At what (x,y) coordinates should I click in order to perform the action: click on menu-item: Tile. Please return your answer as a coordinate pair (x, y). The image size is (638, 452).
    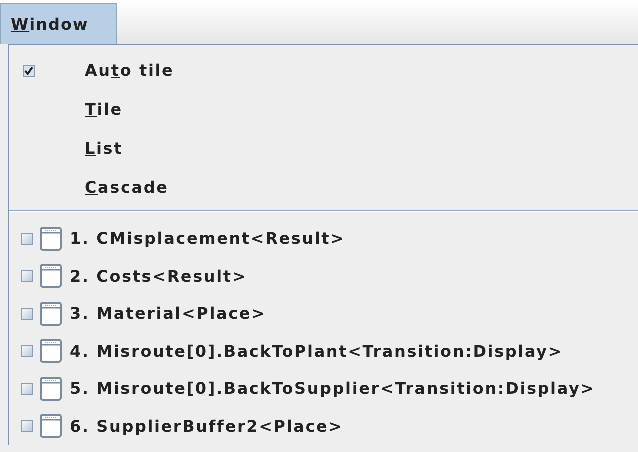
    Looking at the image, I should click on (104, 109).